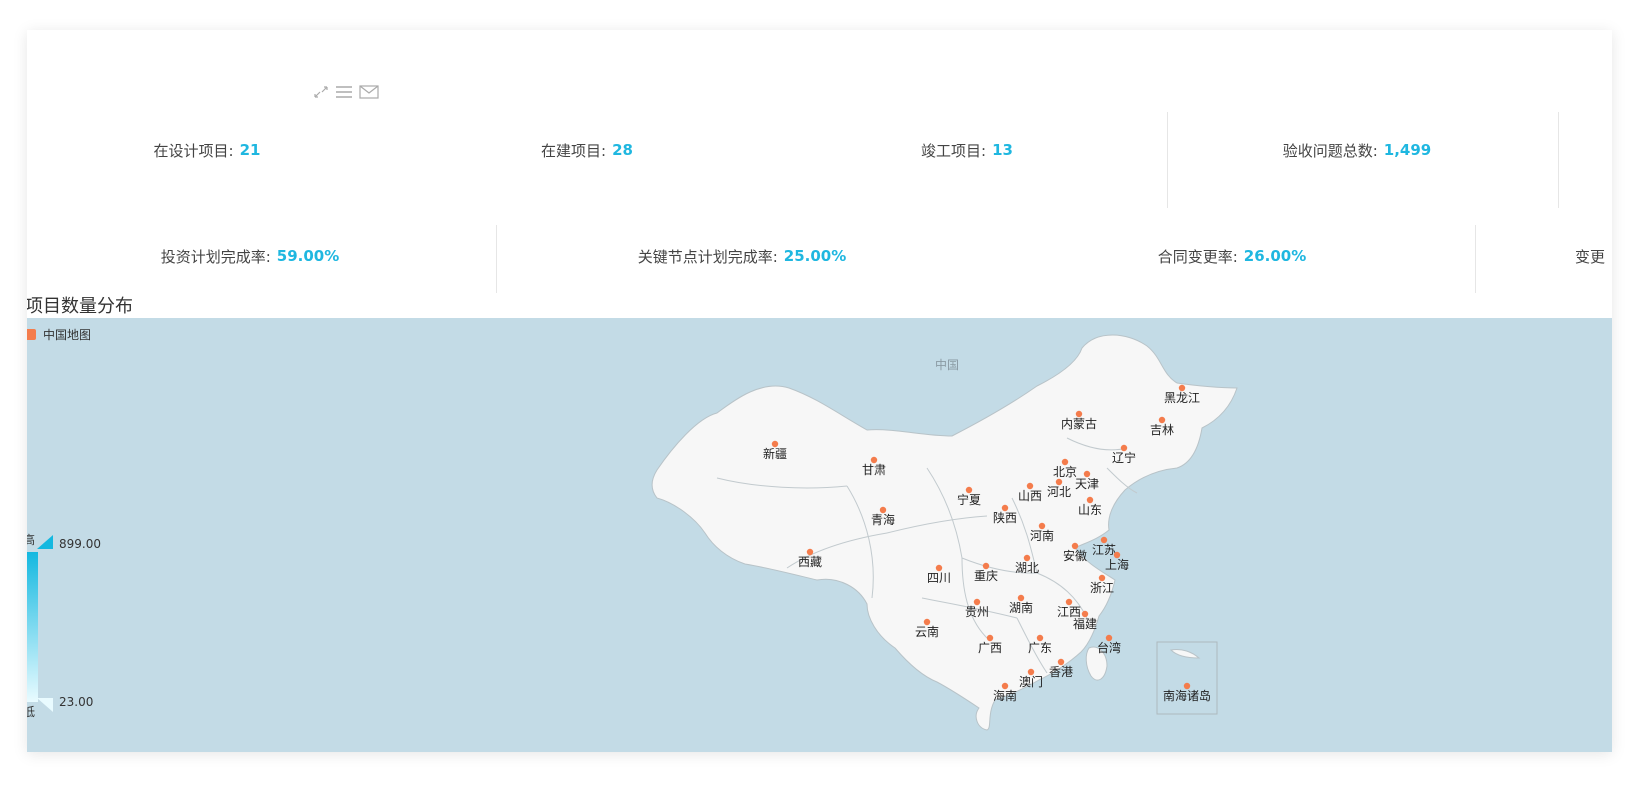 The height and width of the screenshot is (786, 1642). What do you see at coordinates (1109, 647) in the screenshot?
I see `province-label: 台湾` at bounding box center [1109, 647].